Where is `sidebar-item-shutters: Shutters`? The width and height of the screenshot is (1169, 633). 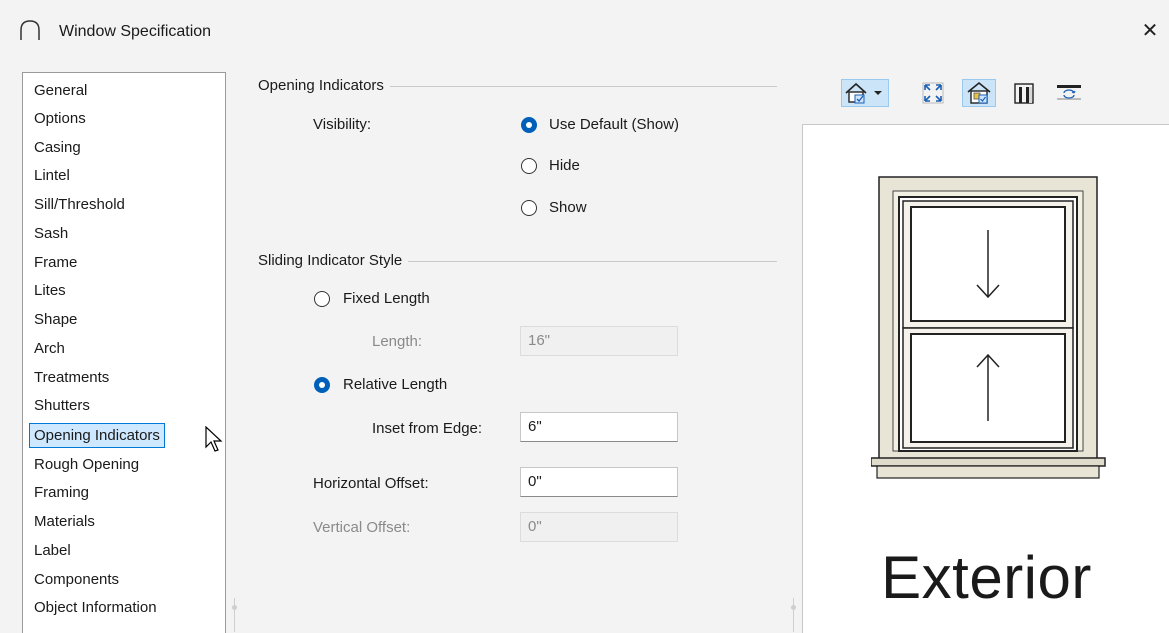 sidebar-item-shutters: Shutters is located at coordinates (62, 405).